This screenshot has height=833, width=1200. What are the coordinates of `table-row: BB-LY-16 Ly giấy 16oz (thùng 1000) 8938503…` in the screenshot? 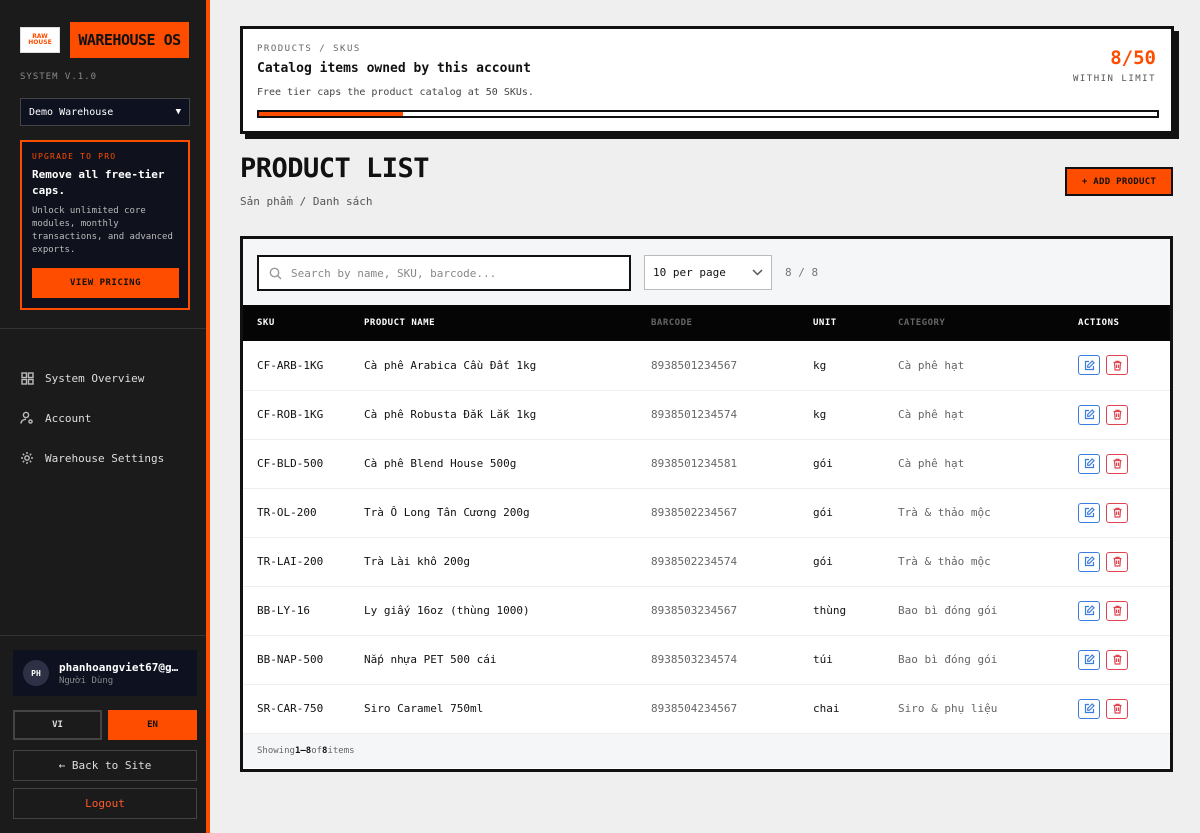 It's located at (706, 610).